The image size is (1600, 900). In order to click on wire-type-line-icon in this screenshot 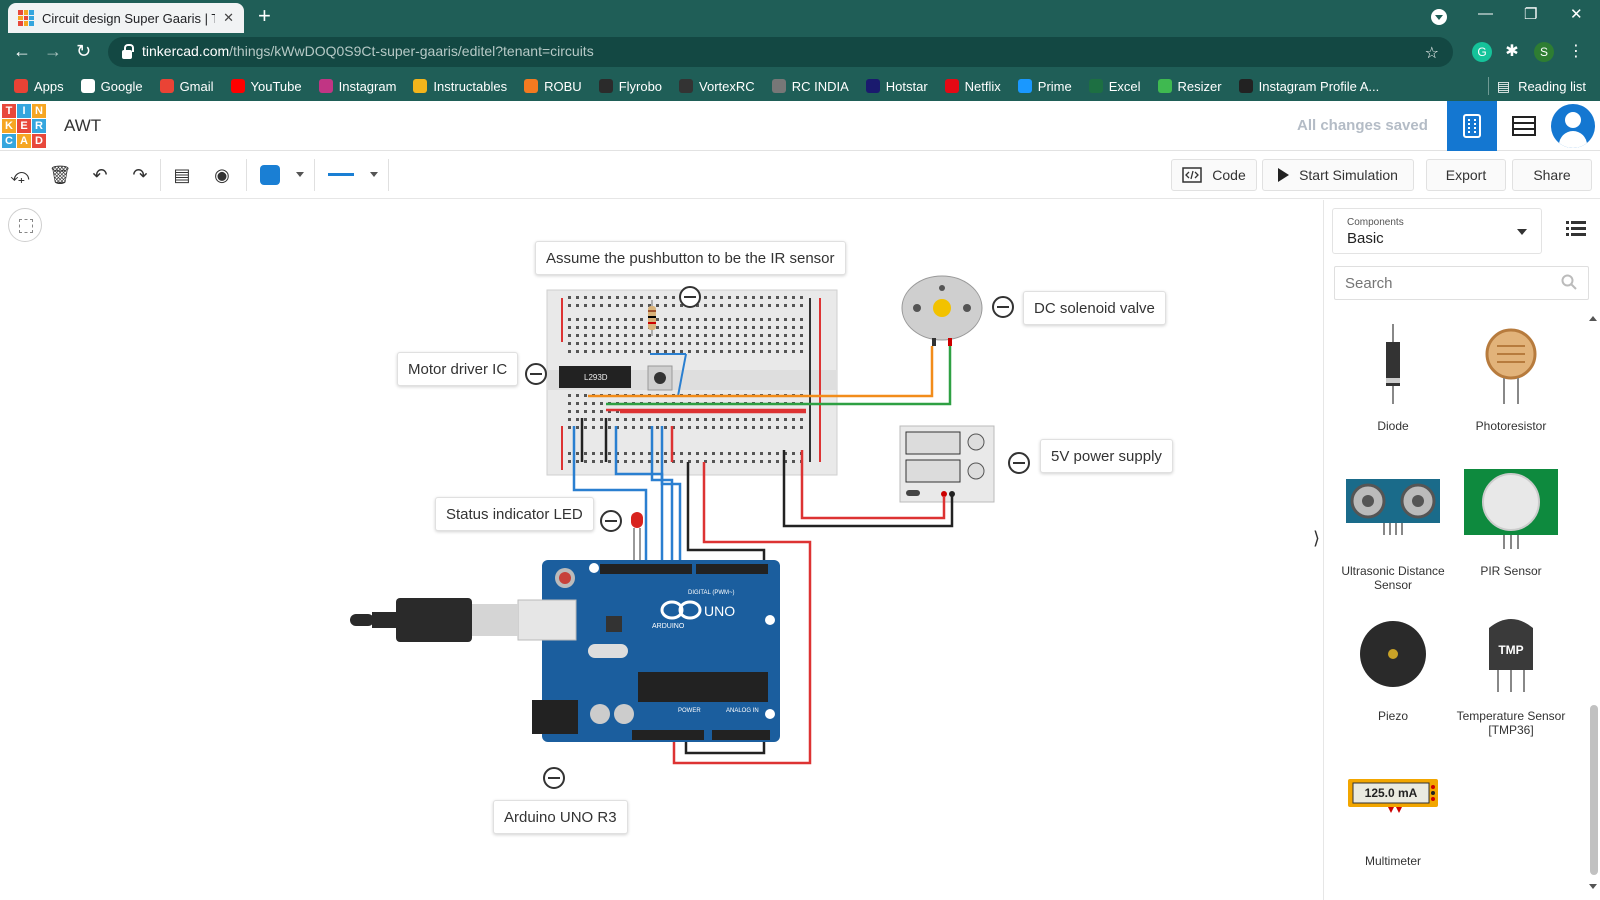, I will do `click(341, 174)`.